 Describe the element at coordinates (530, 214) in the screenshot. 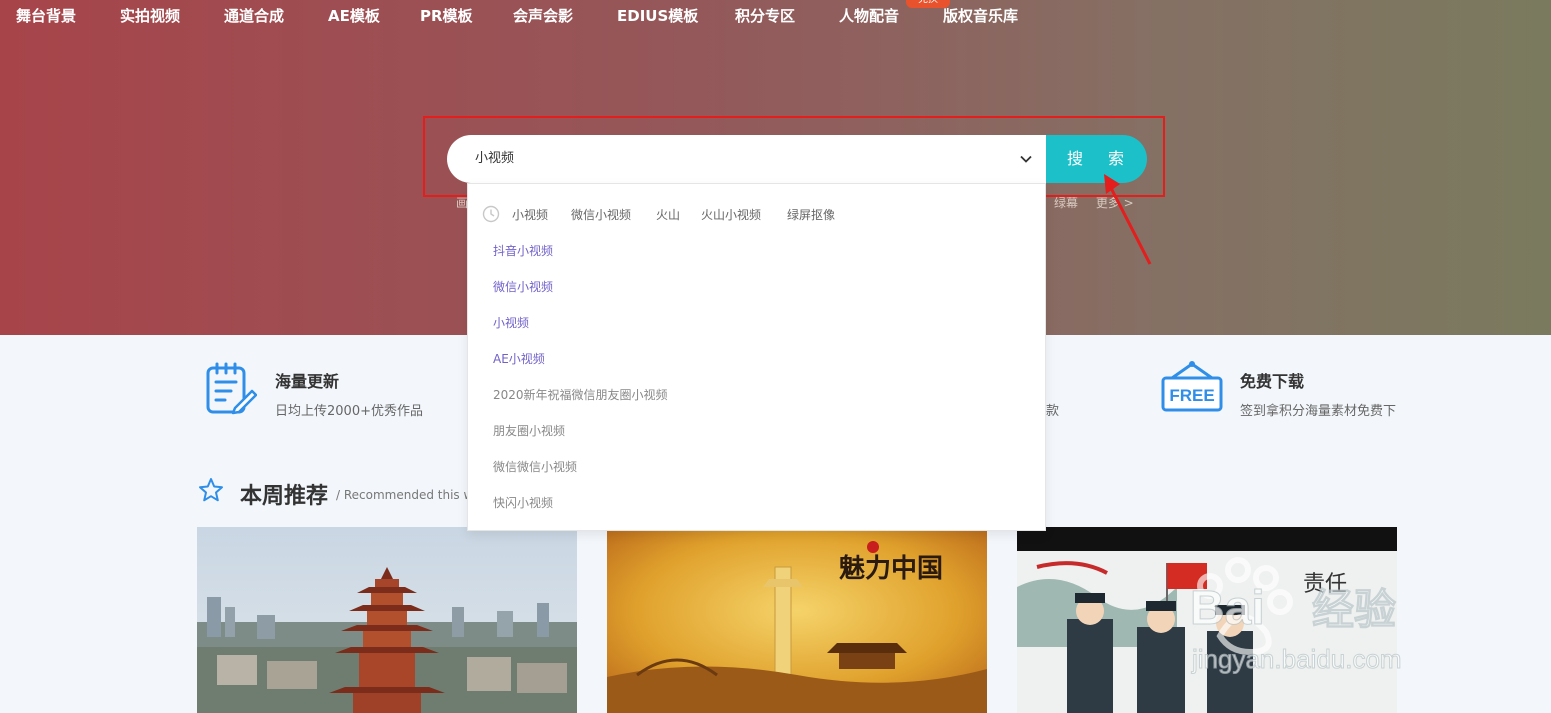

I see `history-item: 小视频` at that location.